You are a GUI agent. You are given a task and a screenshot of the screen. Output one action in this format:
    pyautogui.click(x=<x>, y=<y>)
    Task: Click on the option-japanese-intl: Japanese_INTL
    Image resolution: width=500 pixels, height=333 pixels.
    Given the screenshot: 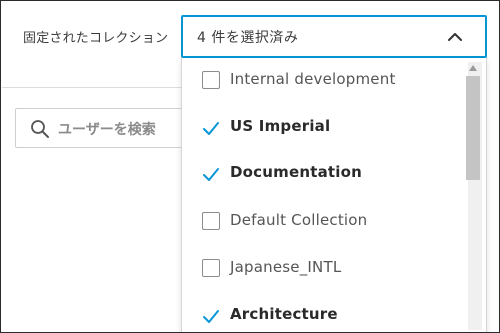 What is the action you would take?
    pyautogui.click(x=325, y=269)
    